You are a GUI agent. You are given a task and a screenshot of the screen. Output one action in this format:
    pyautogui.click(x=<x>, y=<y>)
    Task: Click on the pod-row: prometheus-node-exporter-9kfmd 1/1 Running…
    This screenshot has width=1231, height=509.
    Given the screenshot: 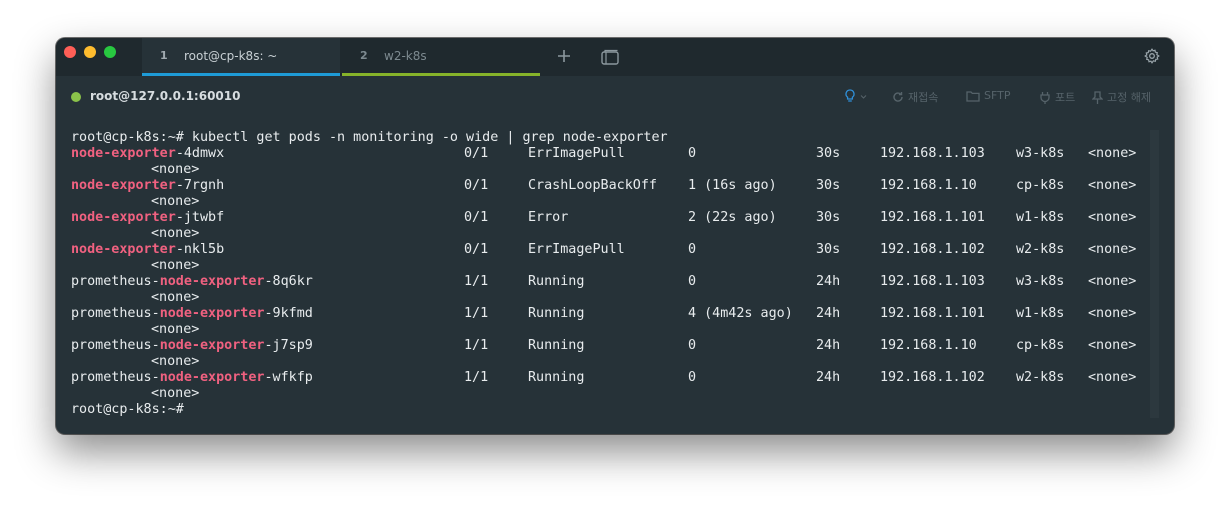 What is the action you would take?
    pyautogui.click(x=603, y=314)
    